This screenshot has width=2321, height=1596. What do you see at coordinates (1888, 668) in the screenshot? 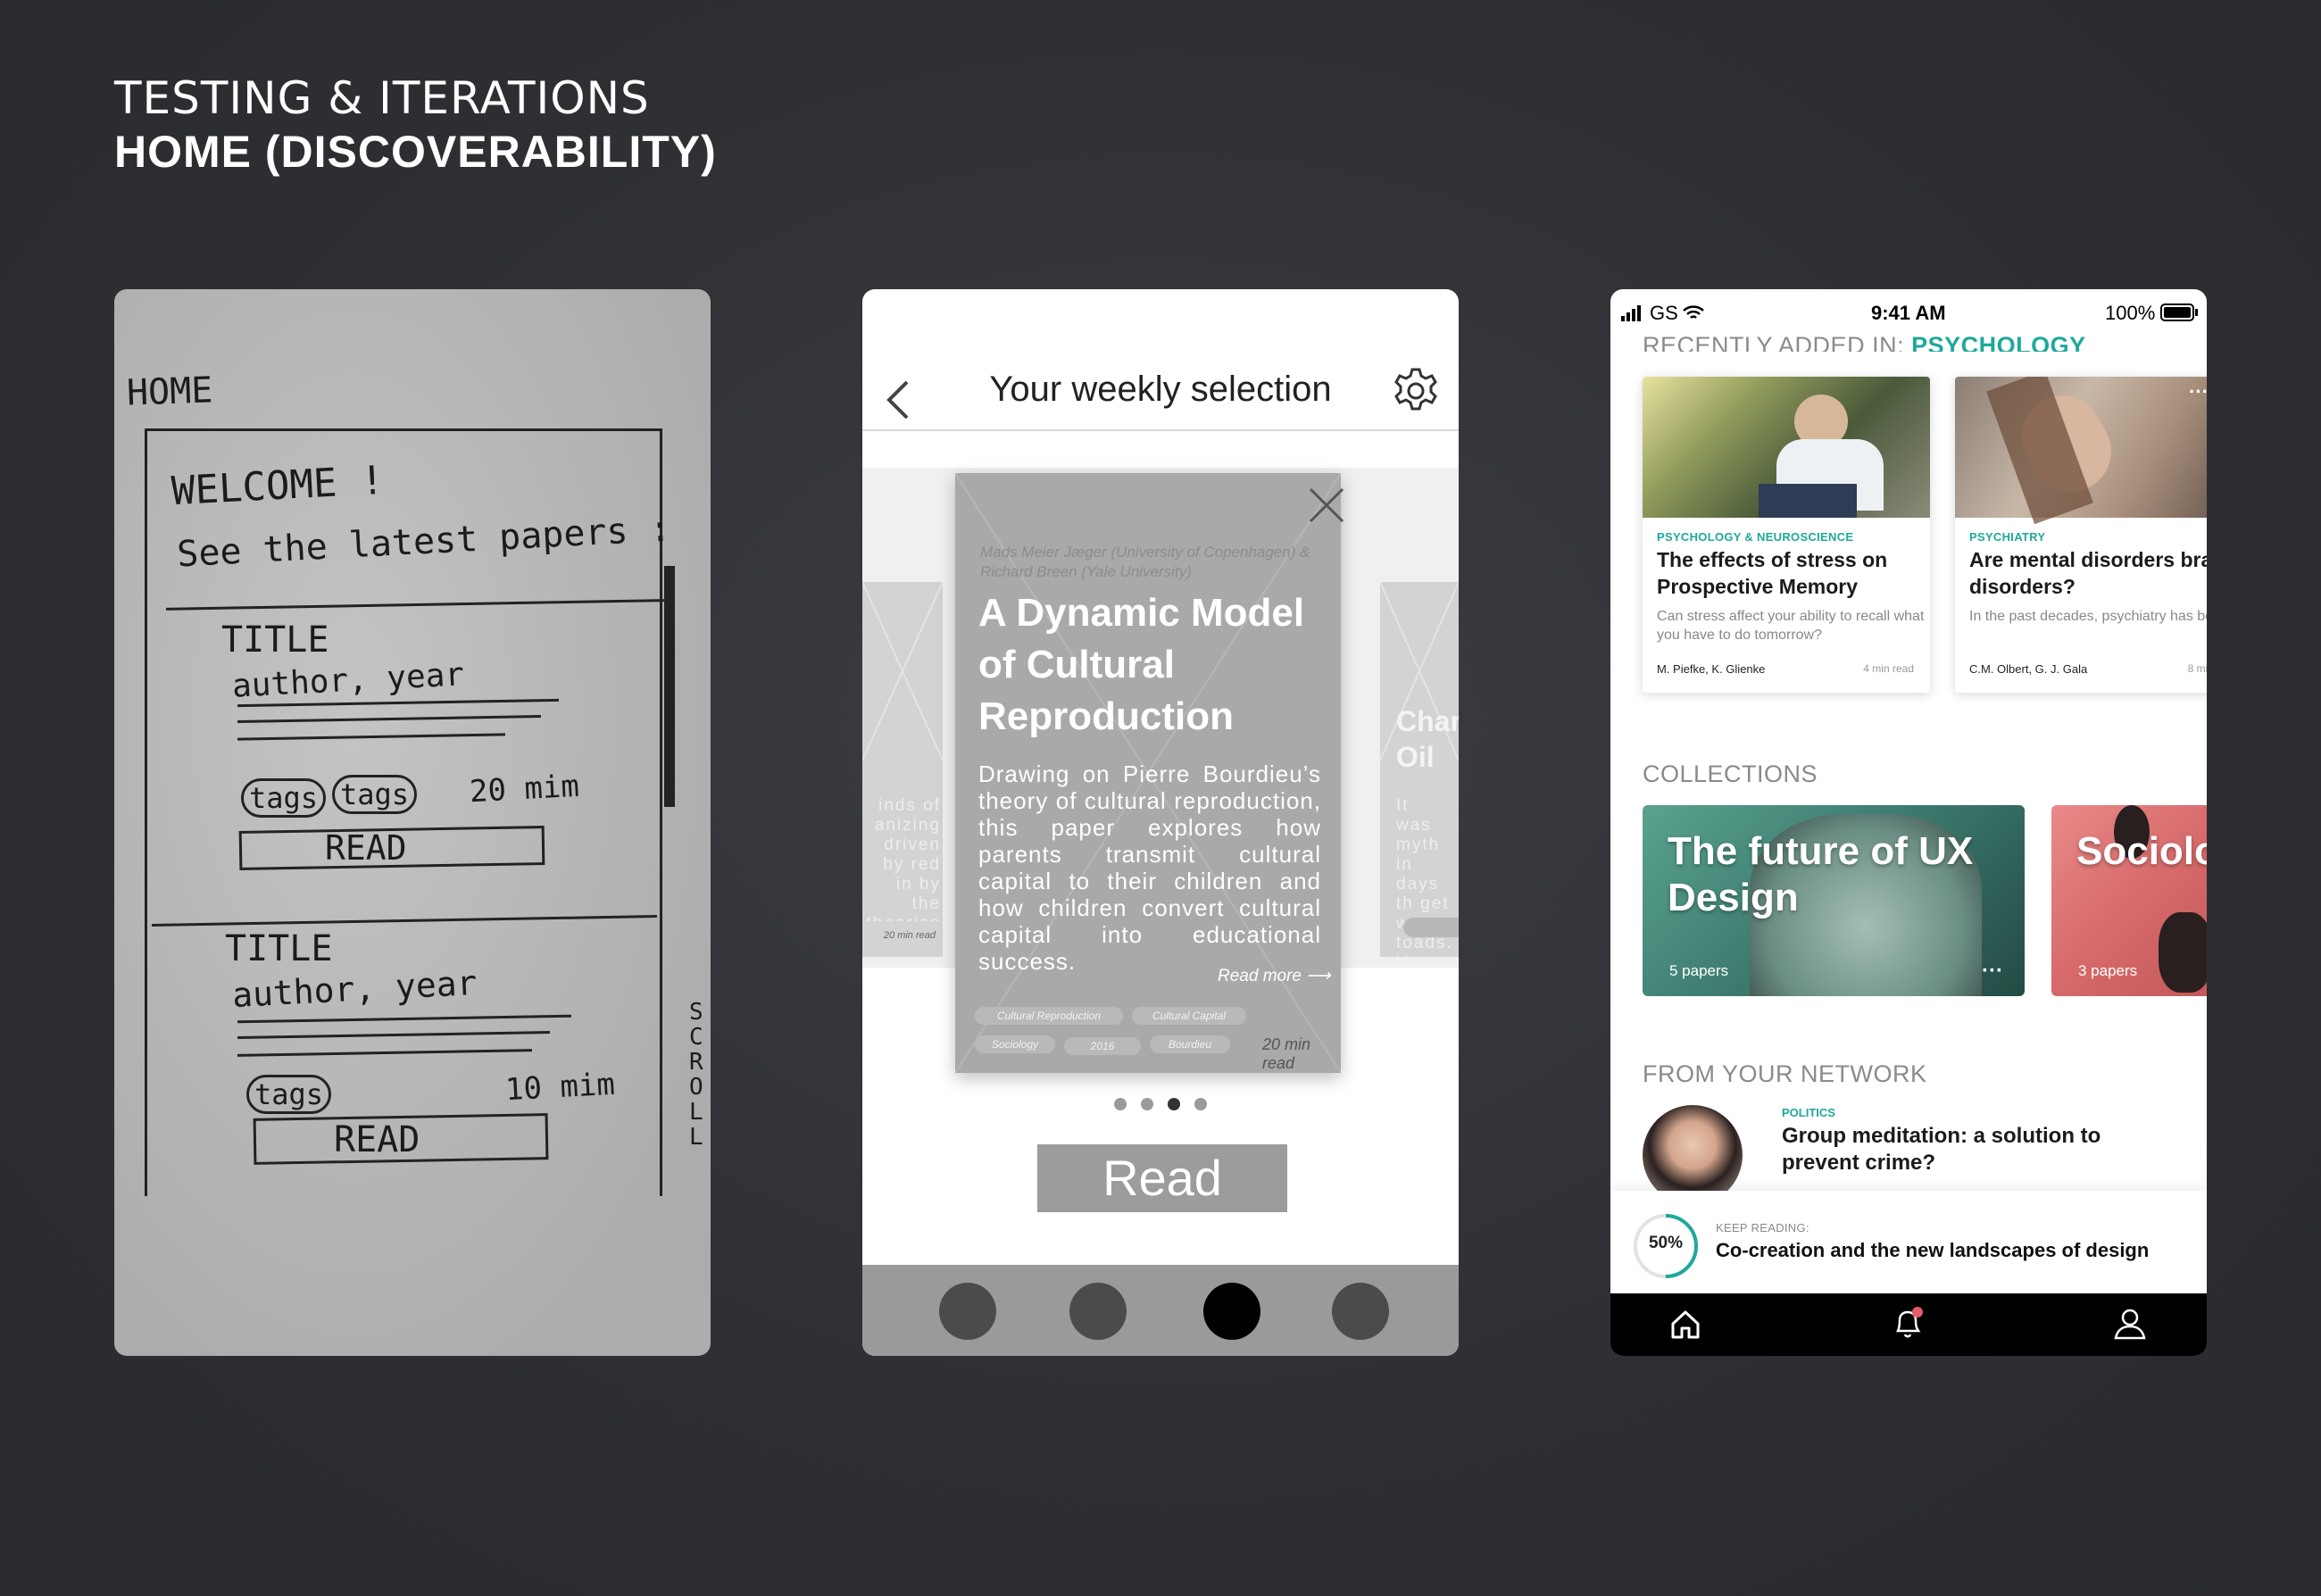
I see `paper-read-time: 4 min read` at bounding box center [1888, 668].